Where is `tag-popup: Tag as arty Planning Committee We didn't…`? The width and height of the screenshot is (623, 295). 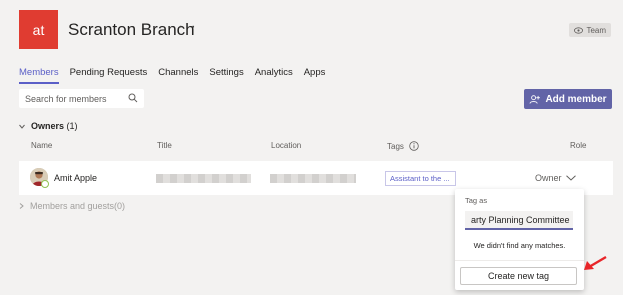
tag-popup: Tag as arty Planning Committee We didn't… is located at coordinates (519, 239).